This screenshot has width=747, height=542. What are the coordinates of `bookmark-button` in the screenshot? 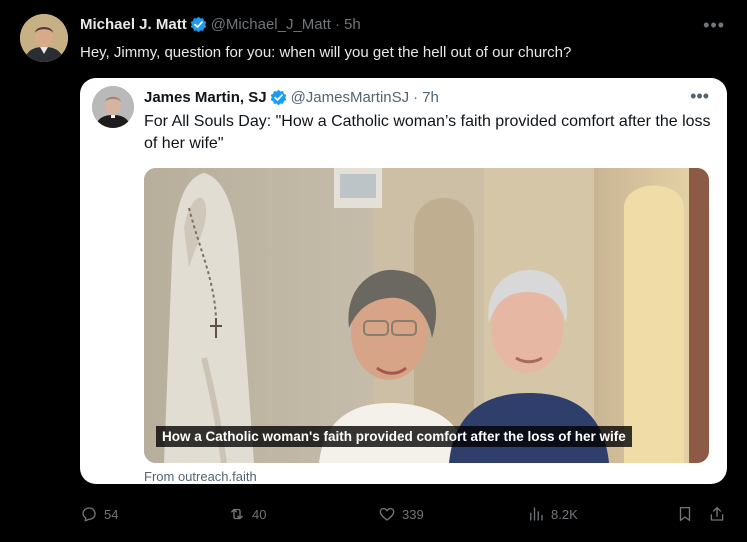 It's located at (688, 514).